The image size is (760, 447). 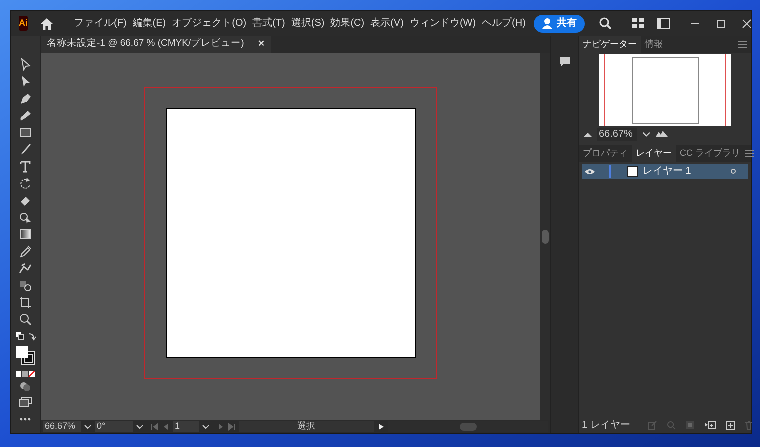 I want to click on menu-item: 選択(S), so click(x=308, y=23).